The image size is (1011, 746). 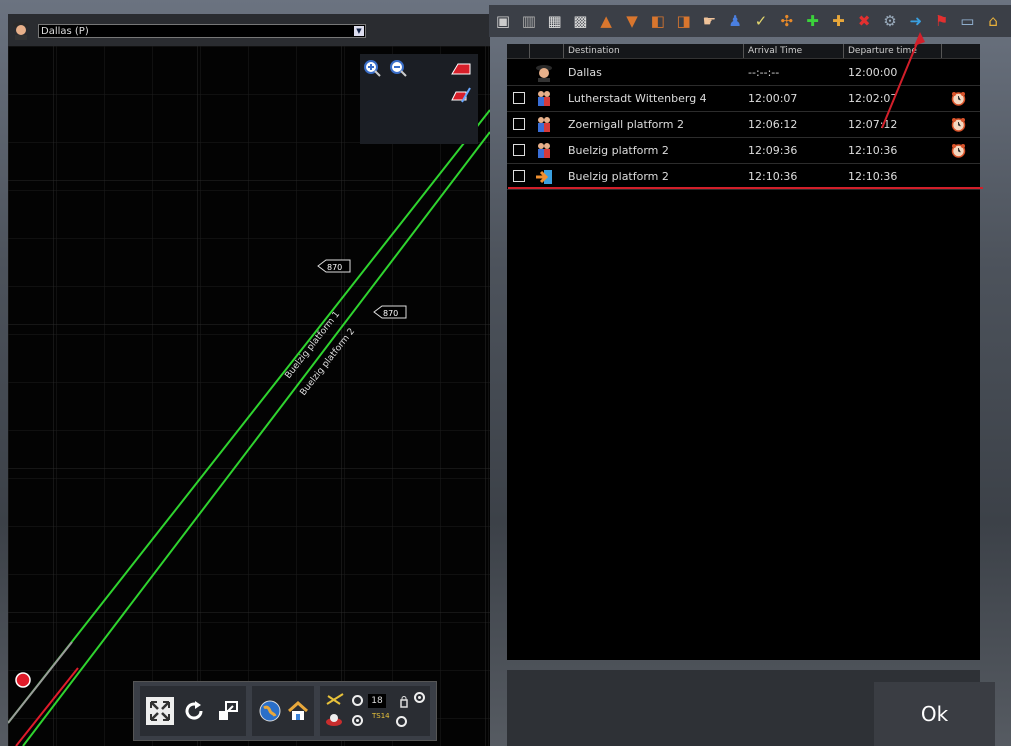 I want to click on row-arrival-time: 12:10:36, so click(x=773, y=176).